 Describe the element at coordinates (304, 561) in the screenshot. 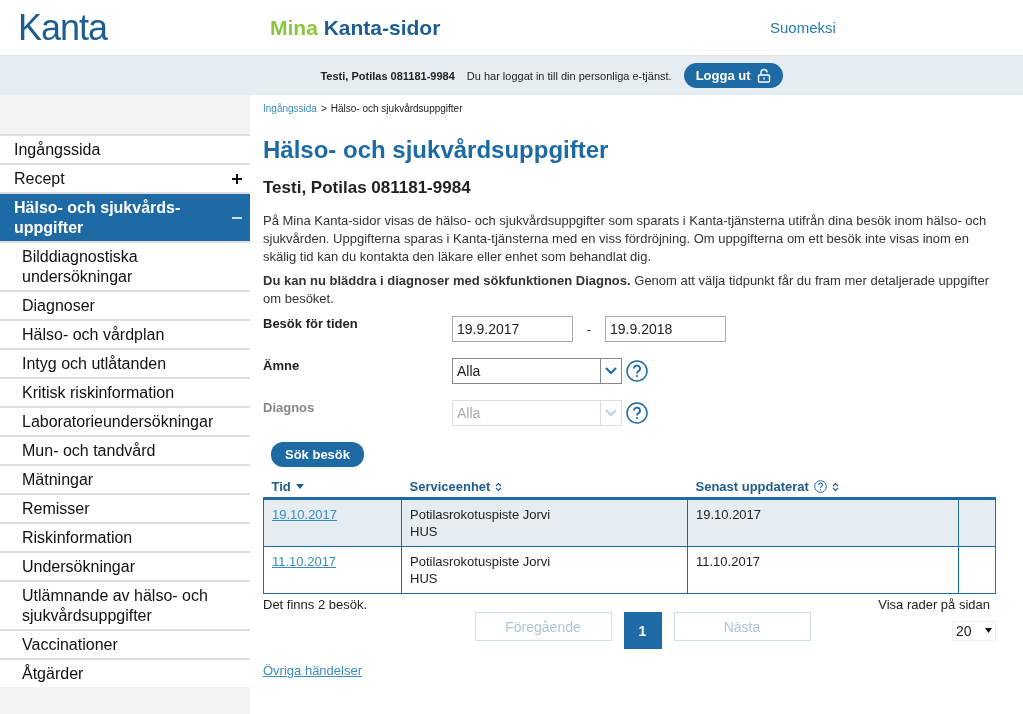

I see `date-link: 11.10.2017` at that location.